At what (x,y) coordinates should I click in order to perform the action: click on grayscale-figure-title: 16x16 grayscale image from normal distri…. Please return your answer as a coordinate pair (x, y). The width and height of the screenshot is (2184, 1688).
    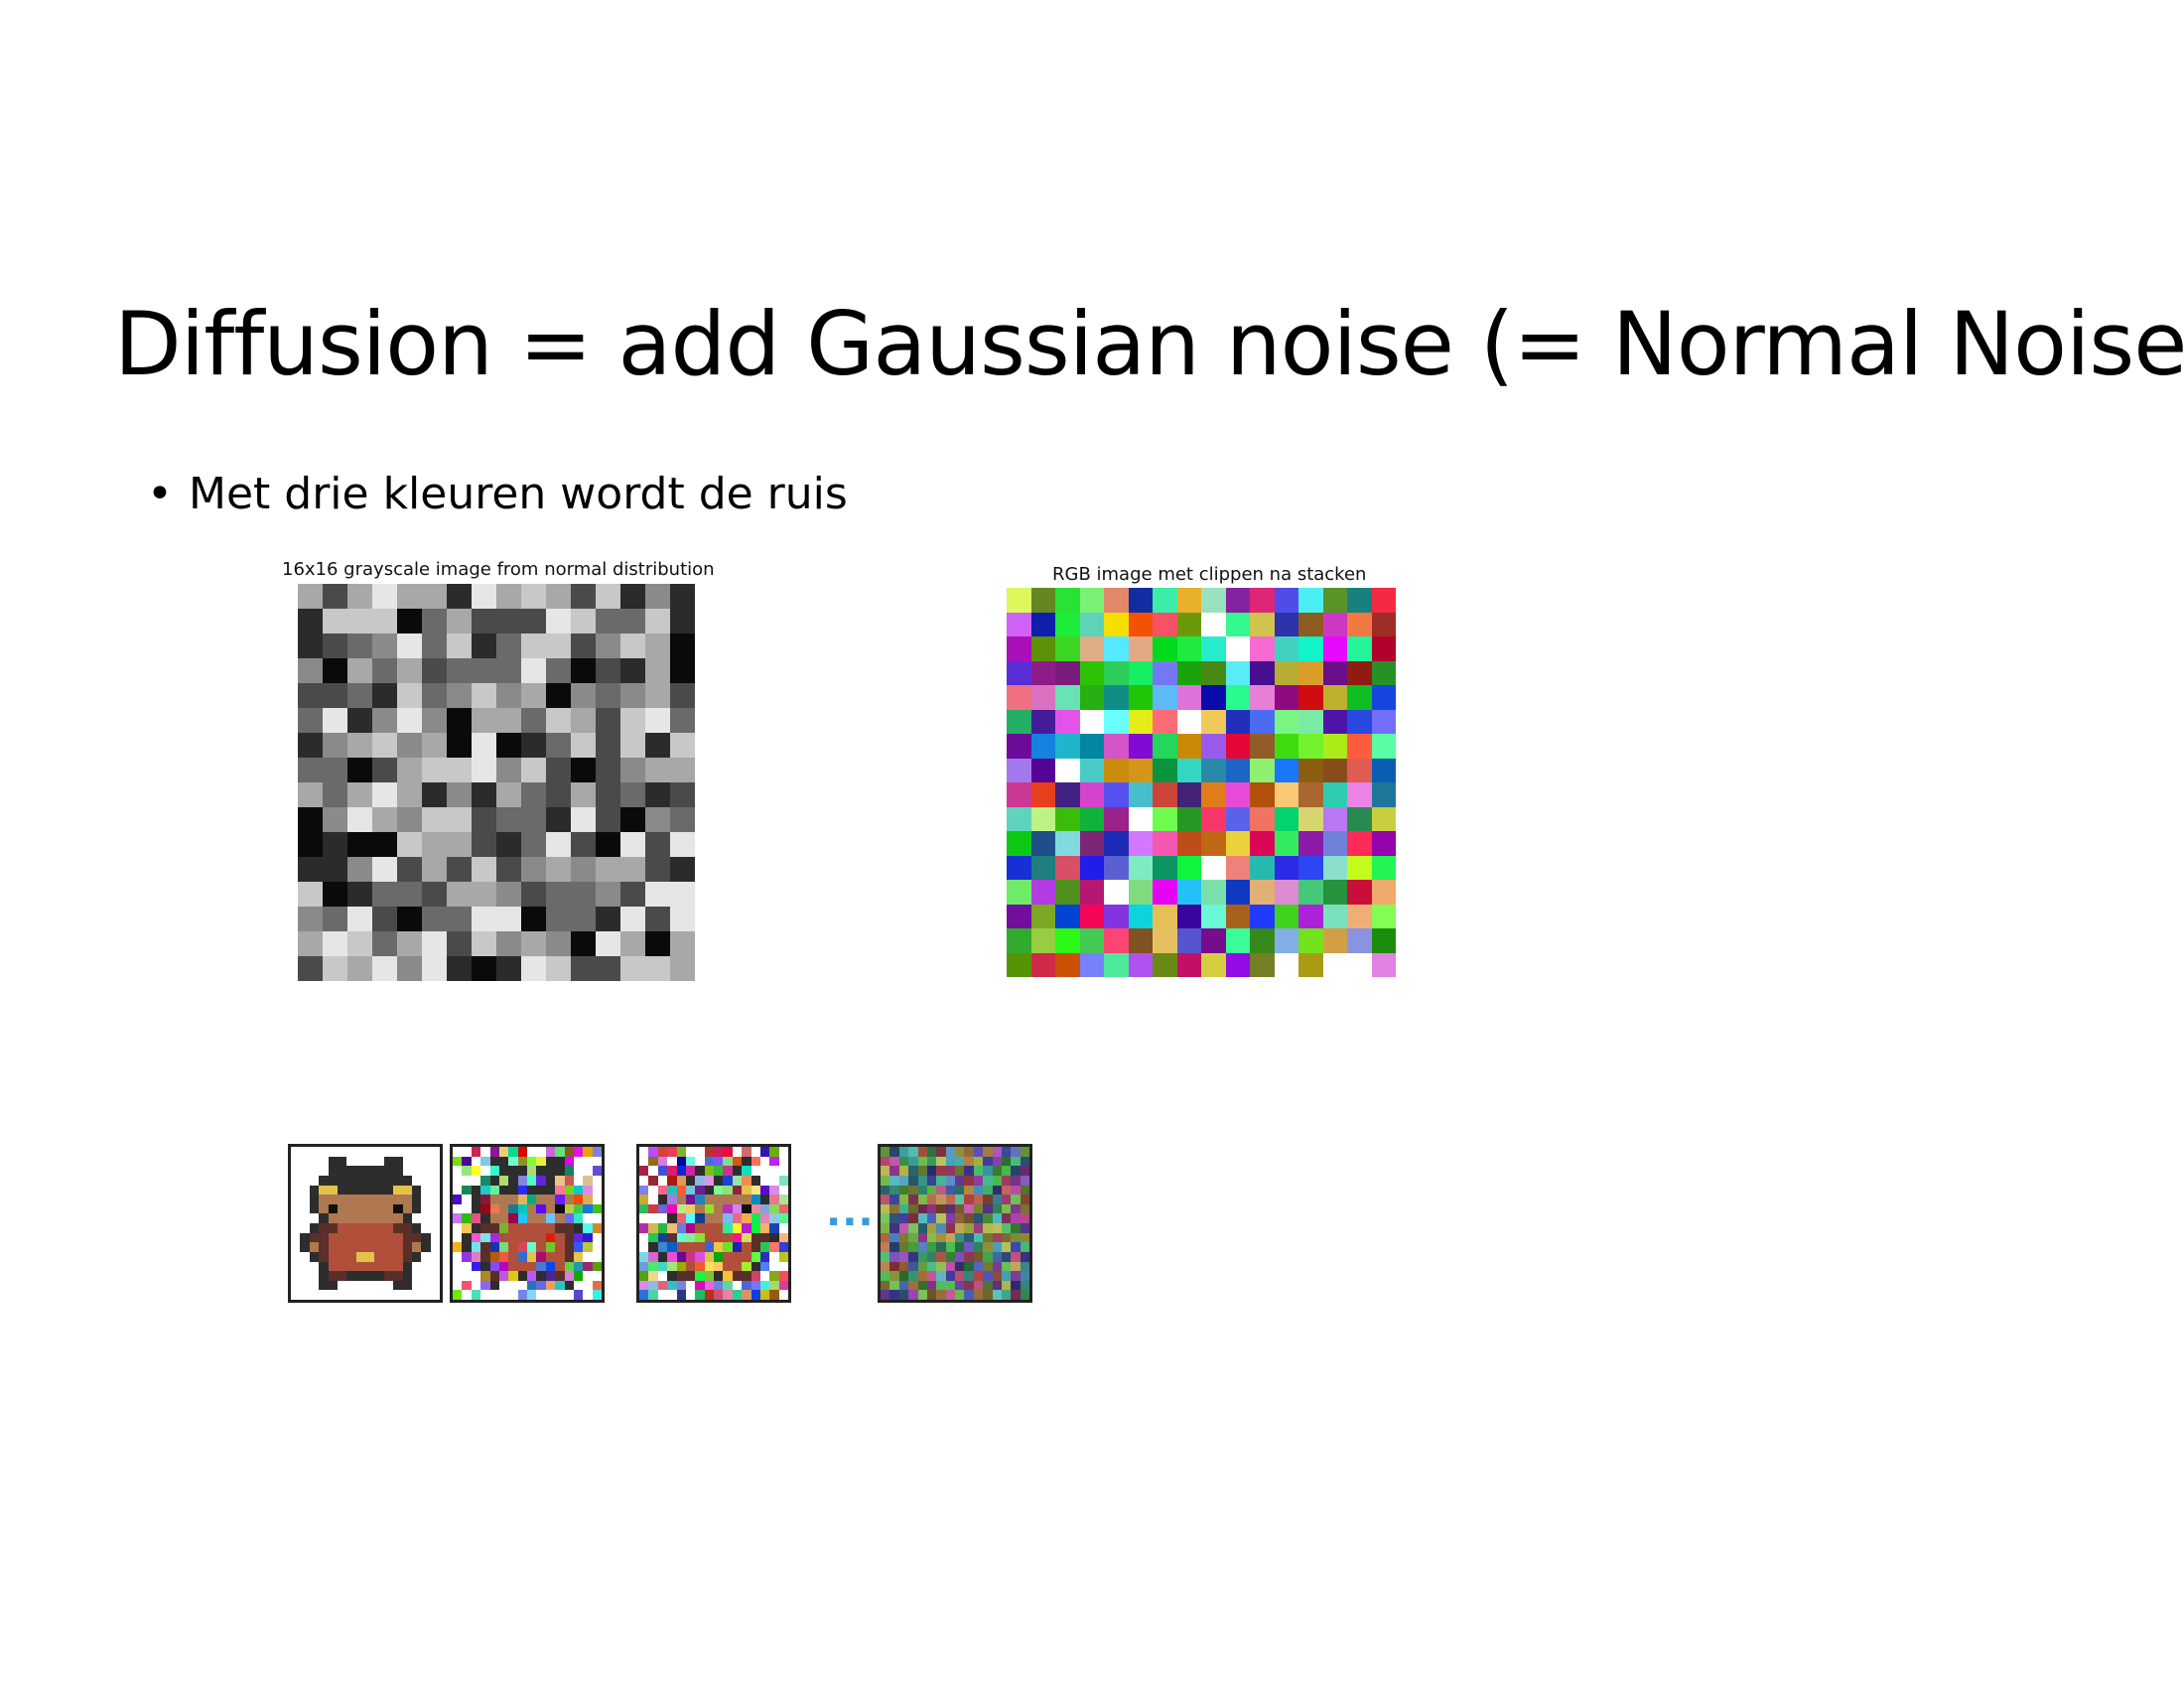
    Looking at the image, I should click on (498, 569).